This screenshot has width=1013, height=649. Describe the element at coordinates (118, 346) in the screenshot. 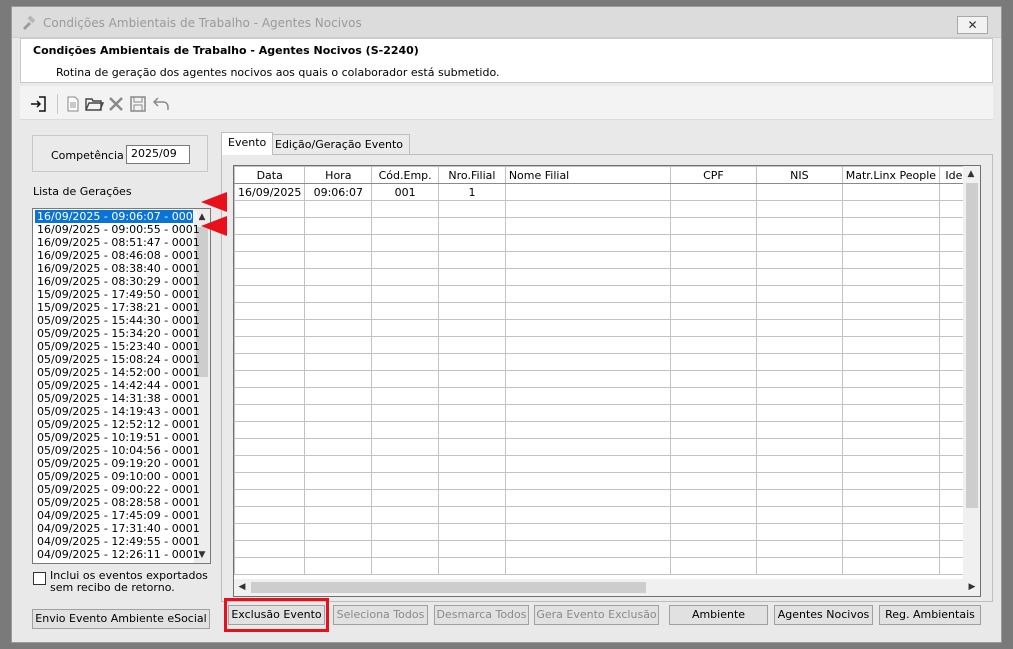

I see `geracao-list-item: 05/09/2025 - 15:23:40 - 0001` at that location.